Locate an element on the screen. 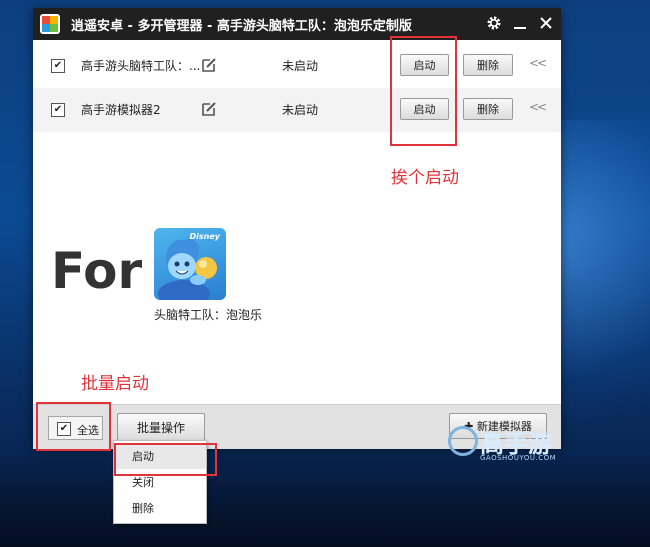 The image size is (650, 547). instance-row: ✔ 高手游模拟器2 未启动 启动 删除 << is located at coordinates (297, 110).